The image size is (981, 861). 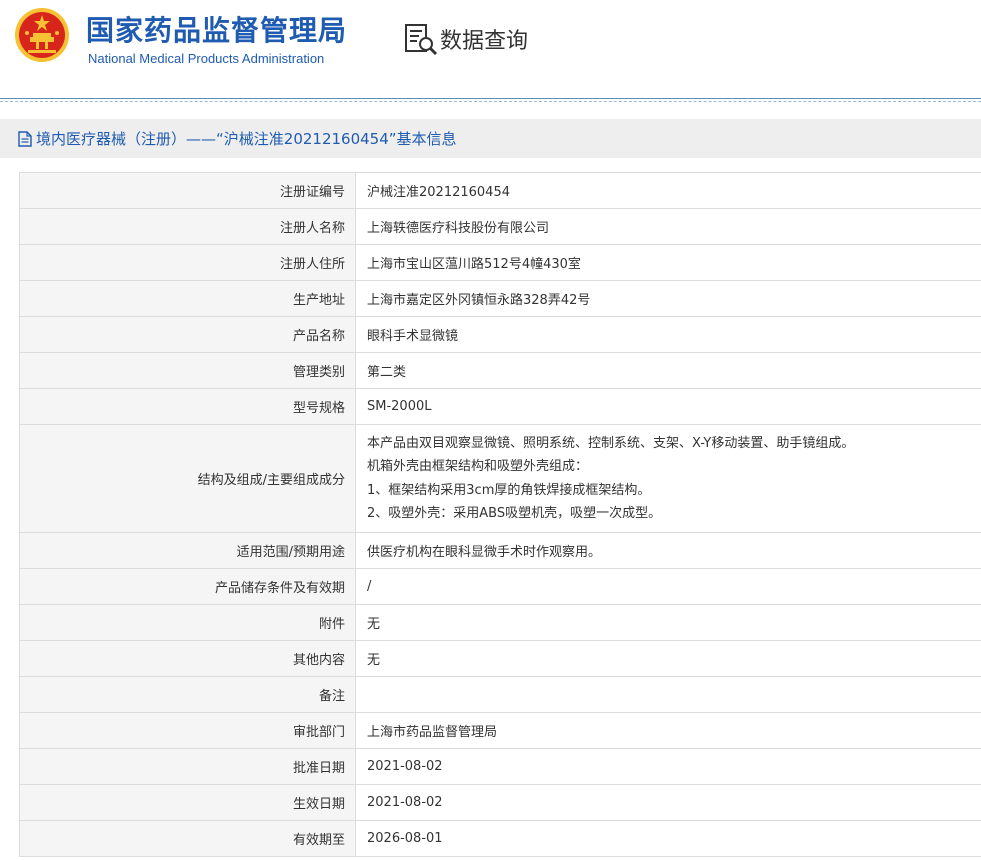 What do you see at coordinates (187, 550) in the screenshot?
I see `field-label: 适用范围/预期用途` at bounding box center [187, 550].